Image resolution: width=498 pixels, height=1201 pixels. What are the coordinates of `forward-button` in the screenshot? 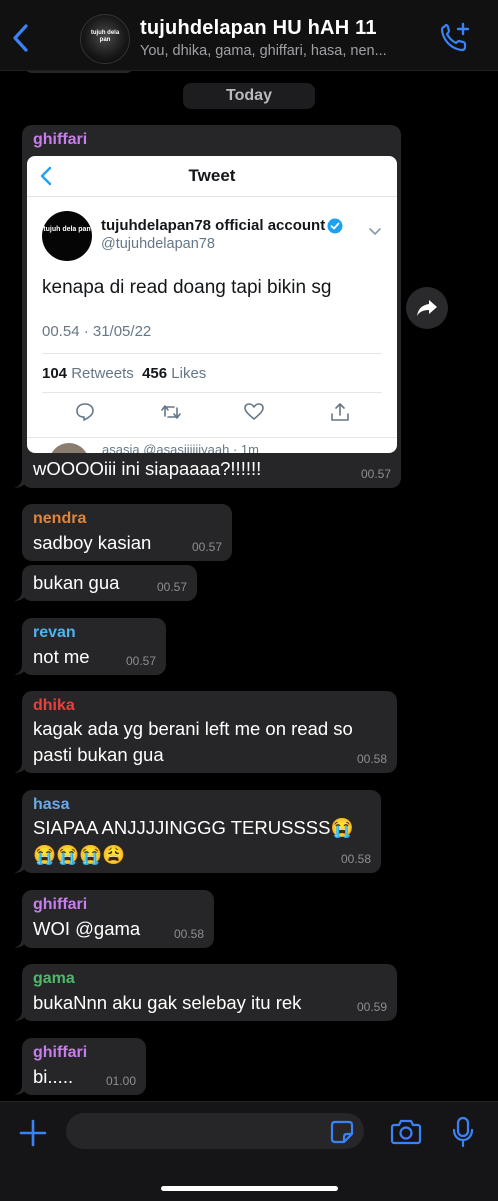 It's located at (427, 308).